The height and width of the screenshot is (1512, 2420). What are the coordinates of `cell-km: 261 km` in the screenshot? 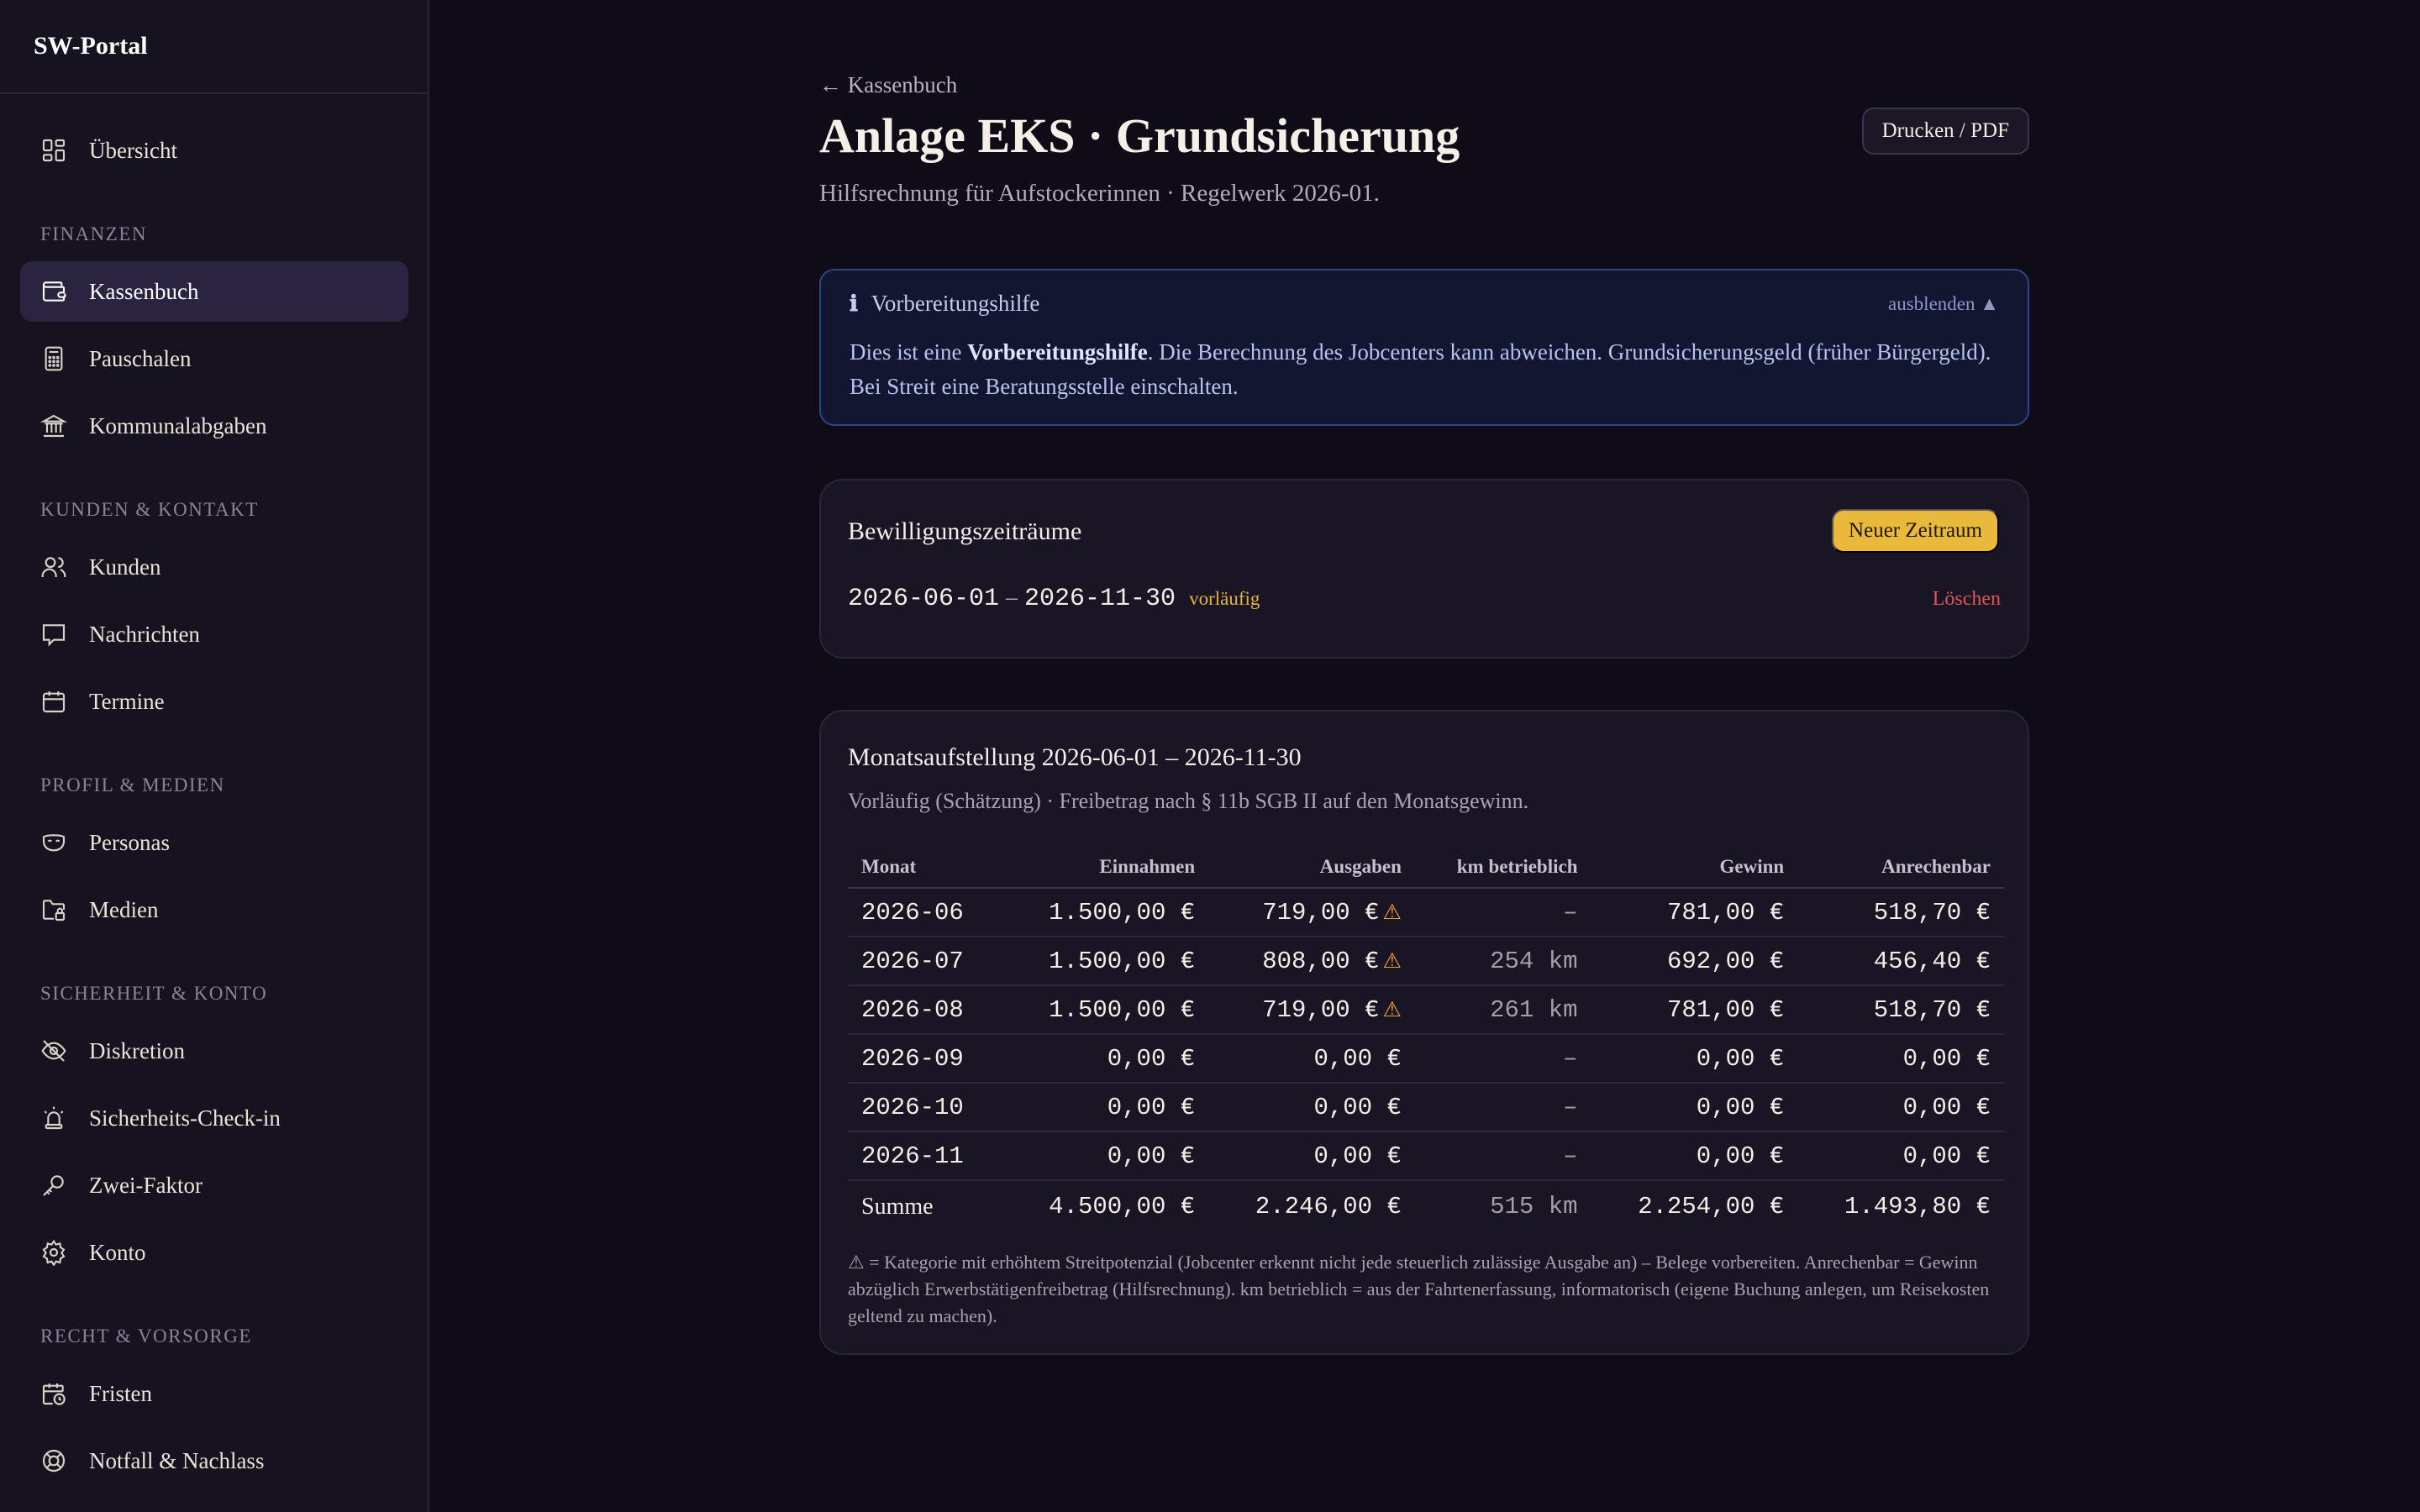 It's located at (1502, 1010).